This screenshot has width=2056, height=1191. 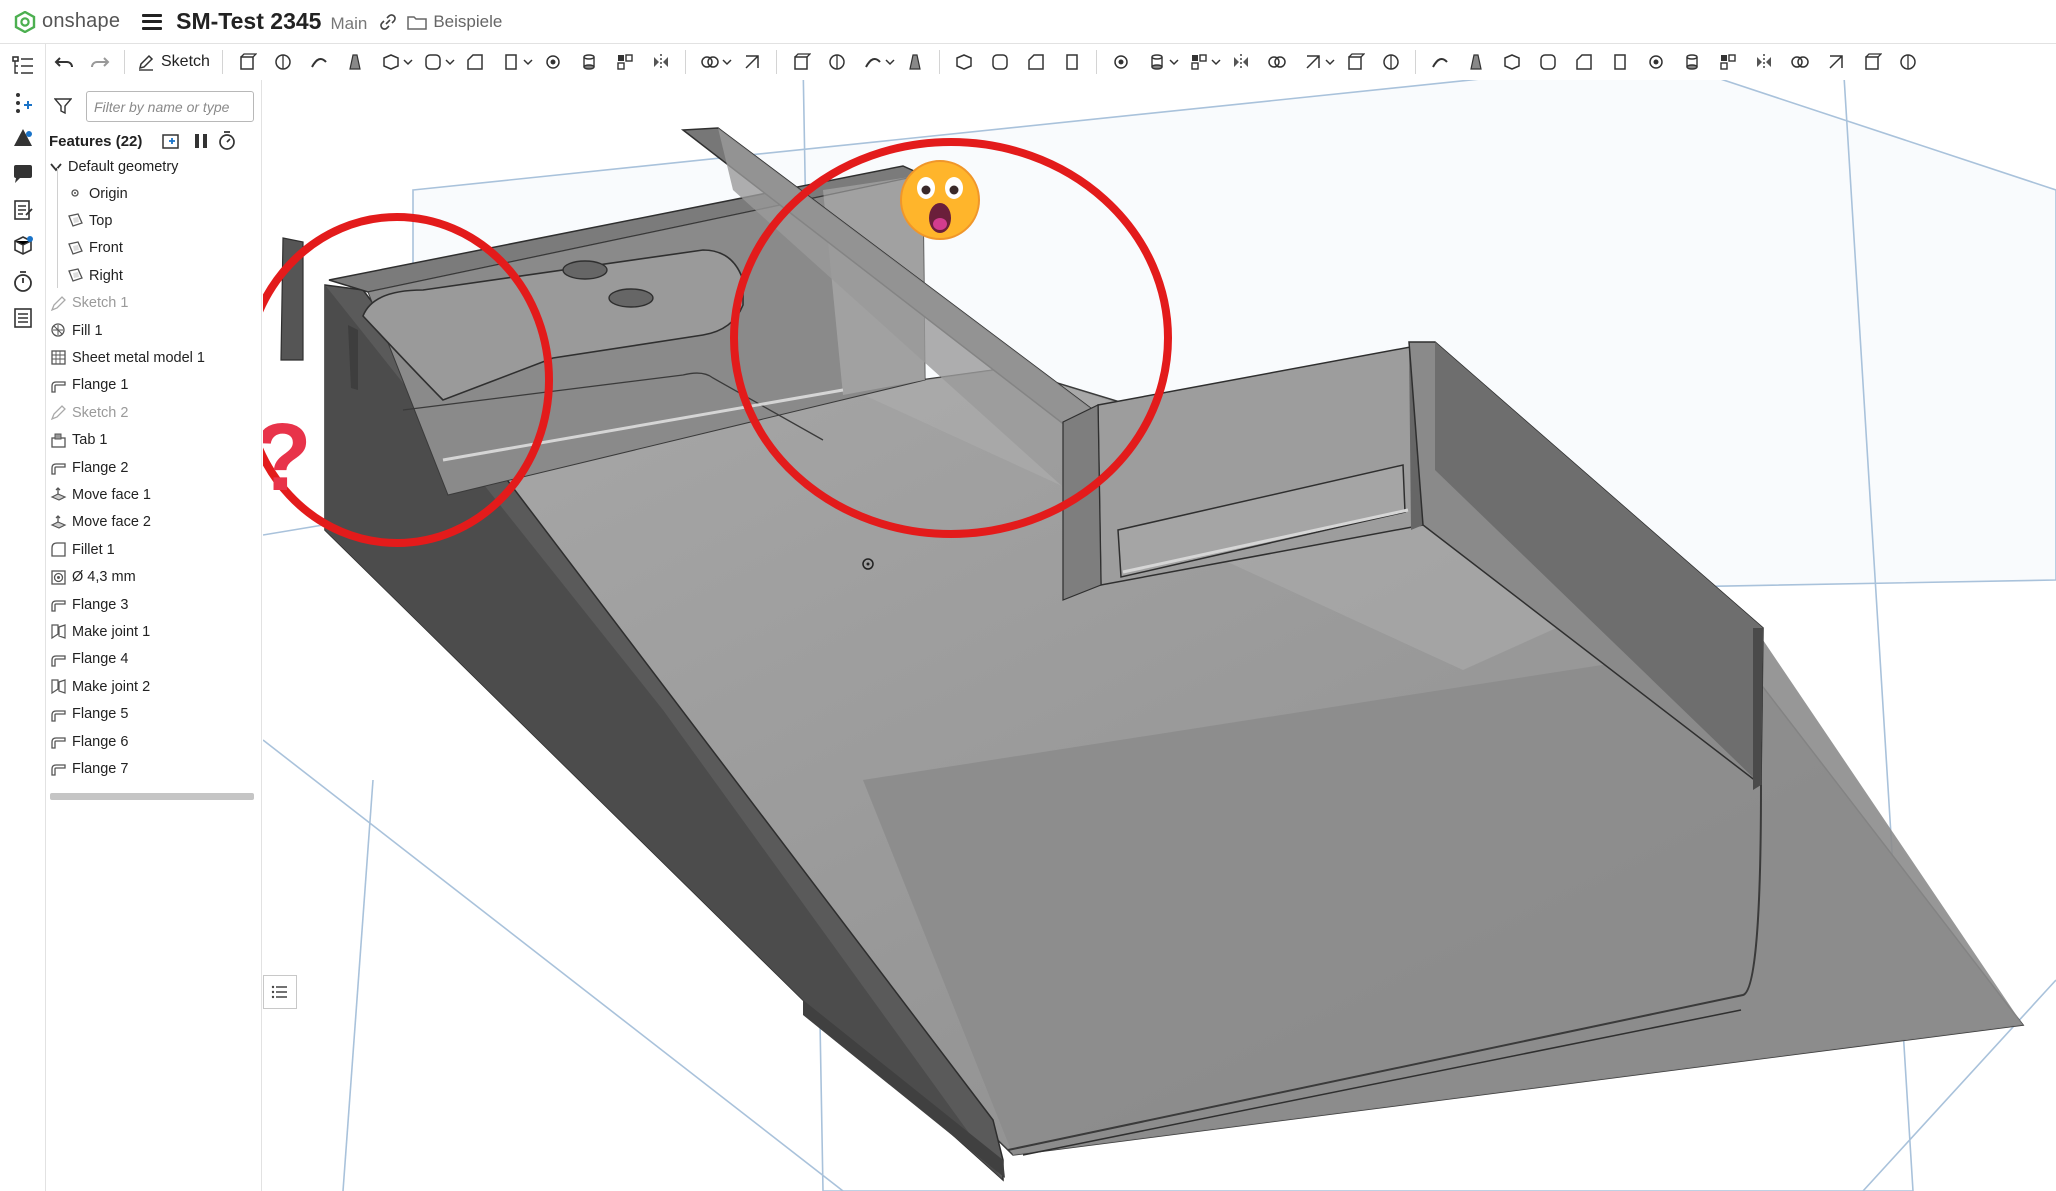 What do you see at coordinates (154, 631) in the screenshot?
I see `tree-item-make-joint-1: Make joint 1` at bounding box center [154, 631].